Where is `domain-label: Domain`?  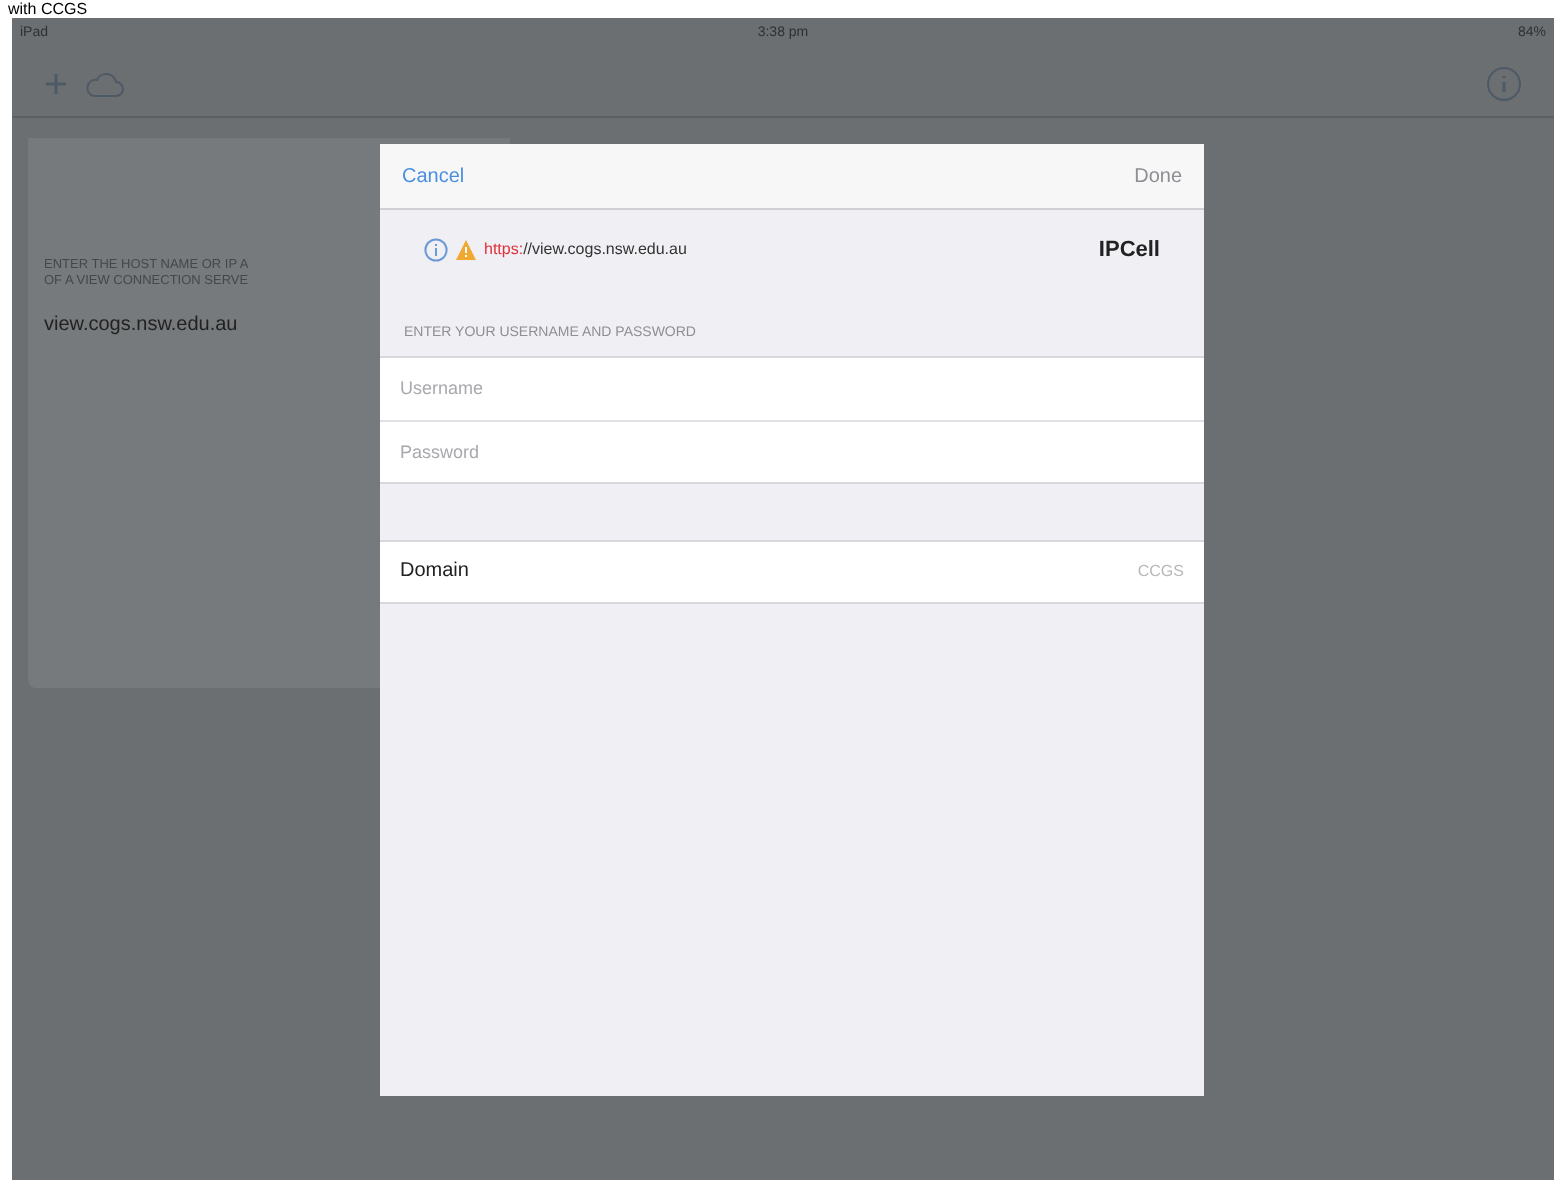 domain-label: Domain is located at coordinates (434, 572).